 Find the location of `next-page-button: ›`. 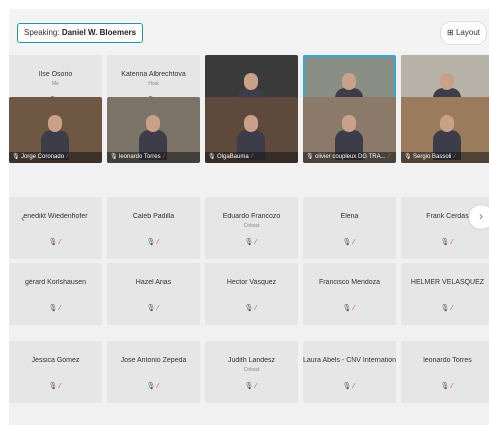

next-page-button: › is located at coordinates (479, 217).